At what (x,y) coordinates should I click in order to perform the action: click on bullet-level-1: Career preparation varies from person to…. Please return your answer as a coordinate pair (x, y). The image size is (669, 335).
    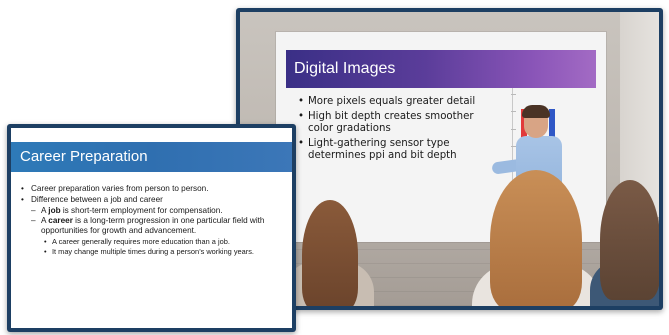
    Looking at the image, I should click on (155, 189).